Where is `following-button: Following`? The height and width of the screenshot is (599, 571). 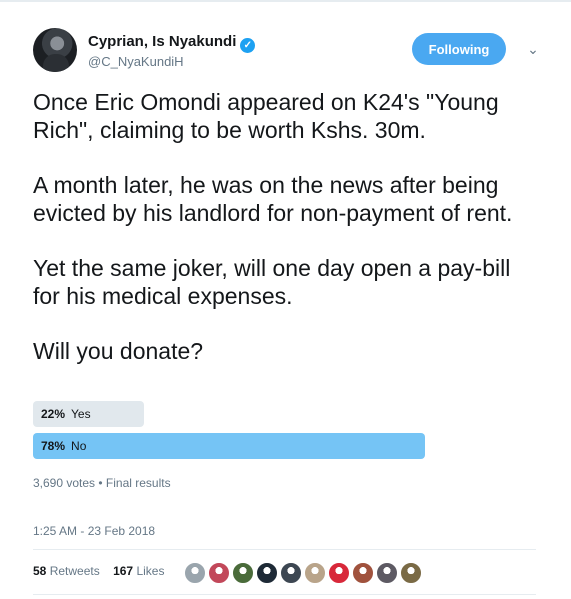 following-button: Following is located at coordinates (459, 49).